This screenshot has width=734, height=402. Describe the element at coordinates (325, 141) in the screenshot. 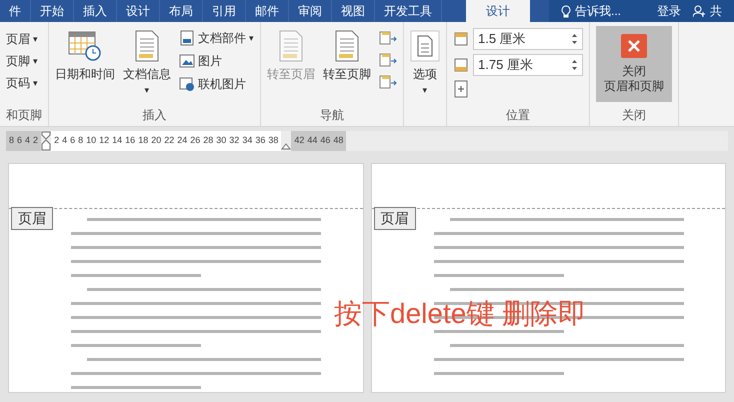

I see `ruler-number: 46` at that location.